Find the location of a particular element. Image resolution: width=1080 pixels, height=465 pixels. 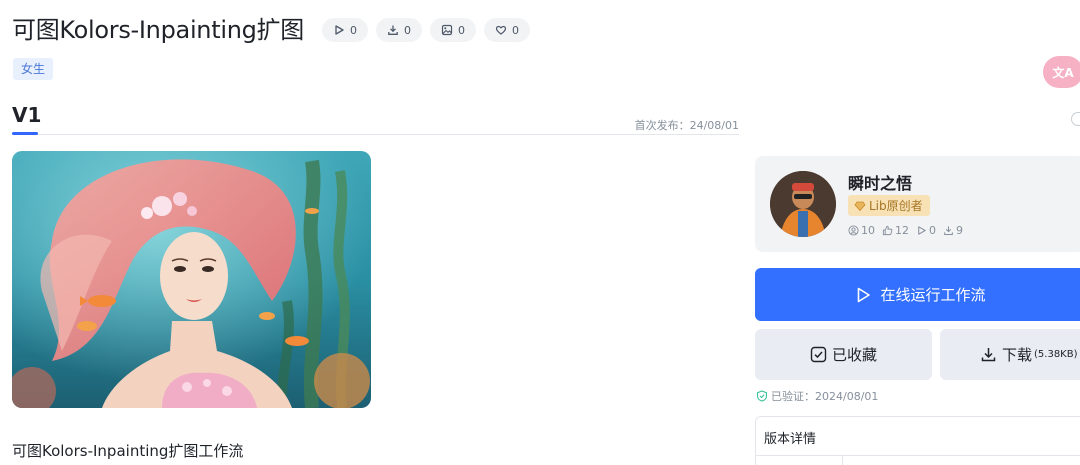

header: 可图Kolors-Inpainting扩图 0 0 0 0 is located at coordinates (271, 30).